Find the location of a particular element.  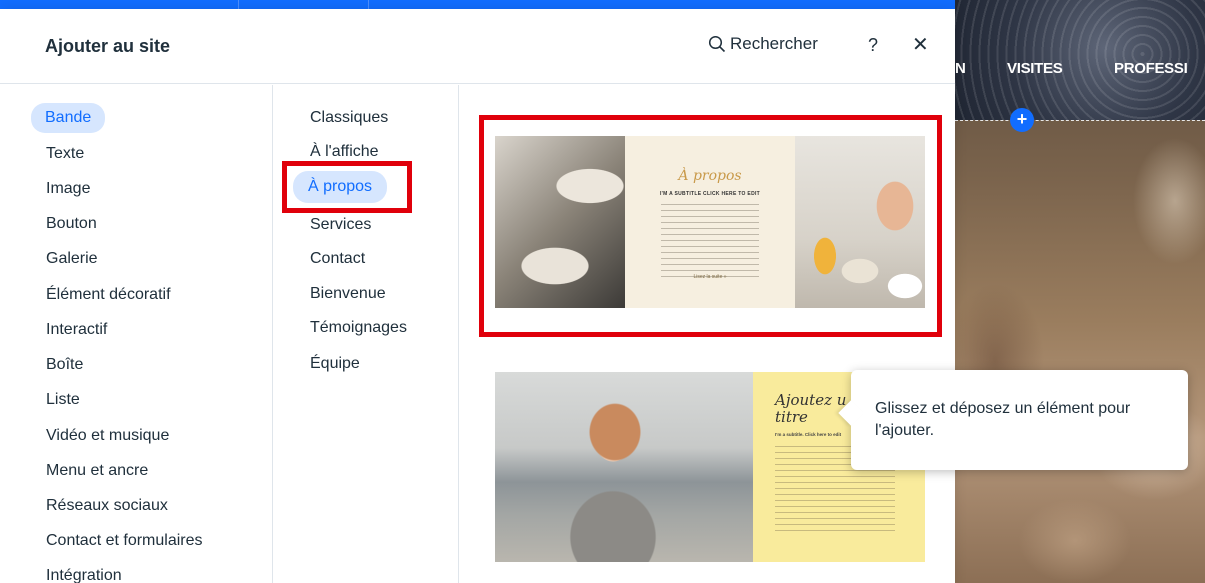

preview-title: Ajoutez u titre is located at coordinates (810, 409).